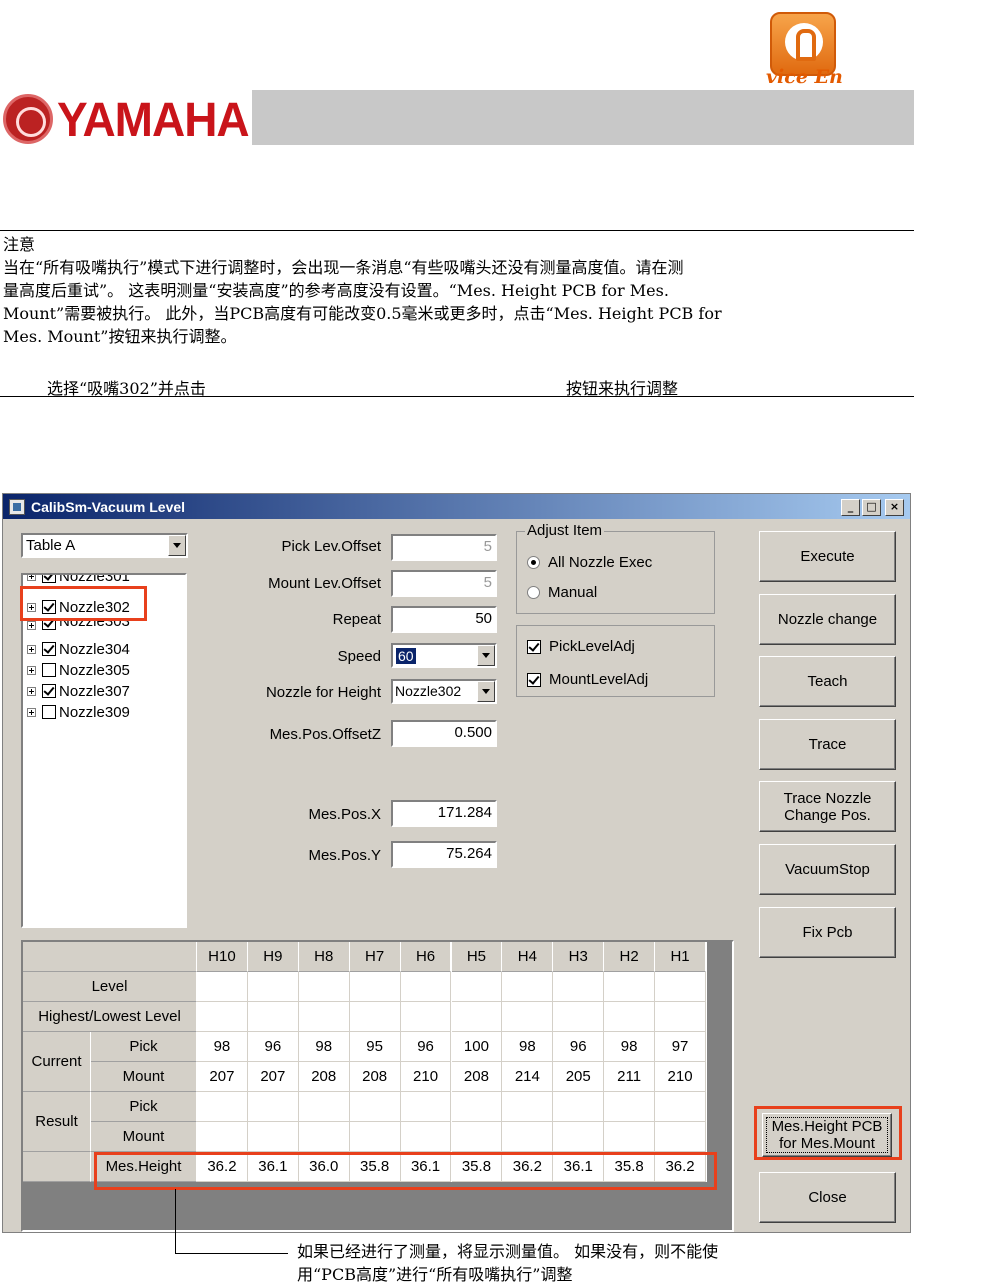  What do you see at coordinates (78, 691) in the screenshot?
I see `tree-item: Nozzle307` at bounding box center [78, 691].